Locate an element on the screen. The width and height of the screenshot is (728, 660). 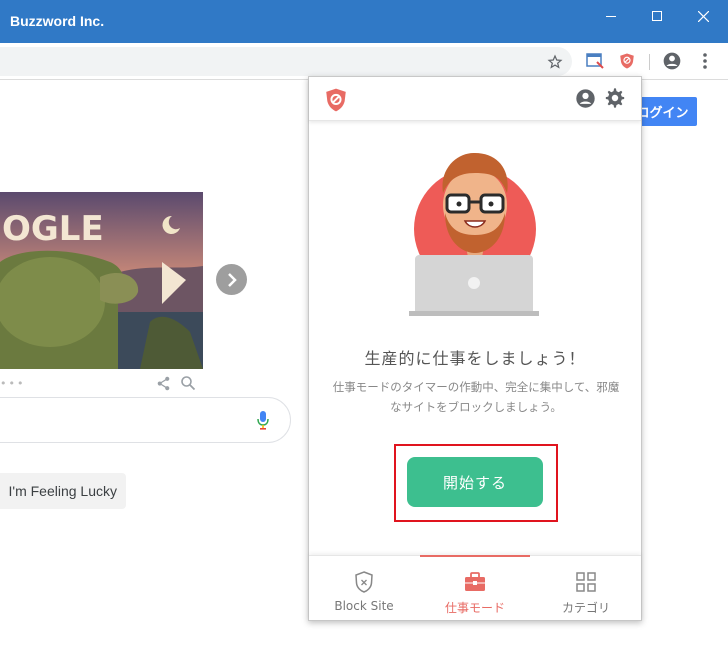
active-tab-indicator is located at coordinates (475, 556).